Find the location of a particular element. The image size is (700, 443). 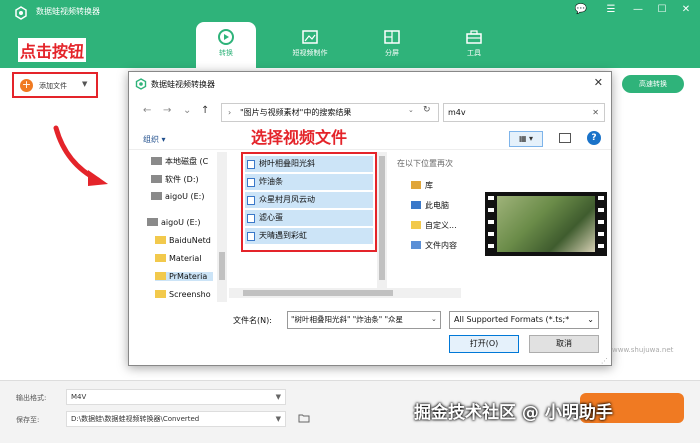

open-button: 打开(O) is located at coordinates (484, 344).